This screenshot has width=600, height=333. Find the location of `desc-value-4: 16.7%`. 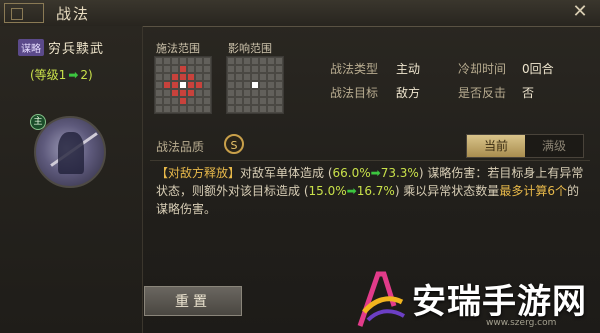

desc-value-4: 16.7% is located at coordinates (375, 191).